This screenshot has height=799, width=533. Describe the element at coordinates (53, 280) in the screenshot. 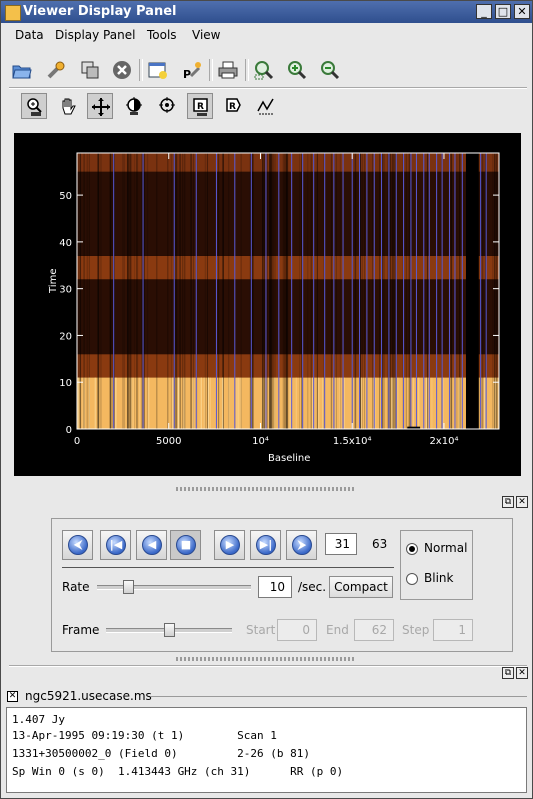

I see `y-axis-label: Time` at that location.